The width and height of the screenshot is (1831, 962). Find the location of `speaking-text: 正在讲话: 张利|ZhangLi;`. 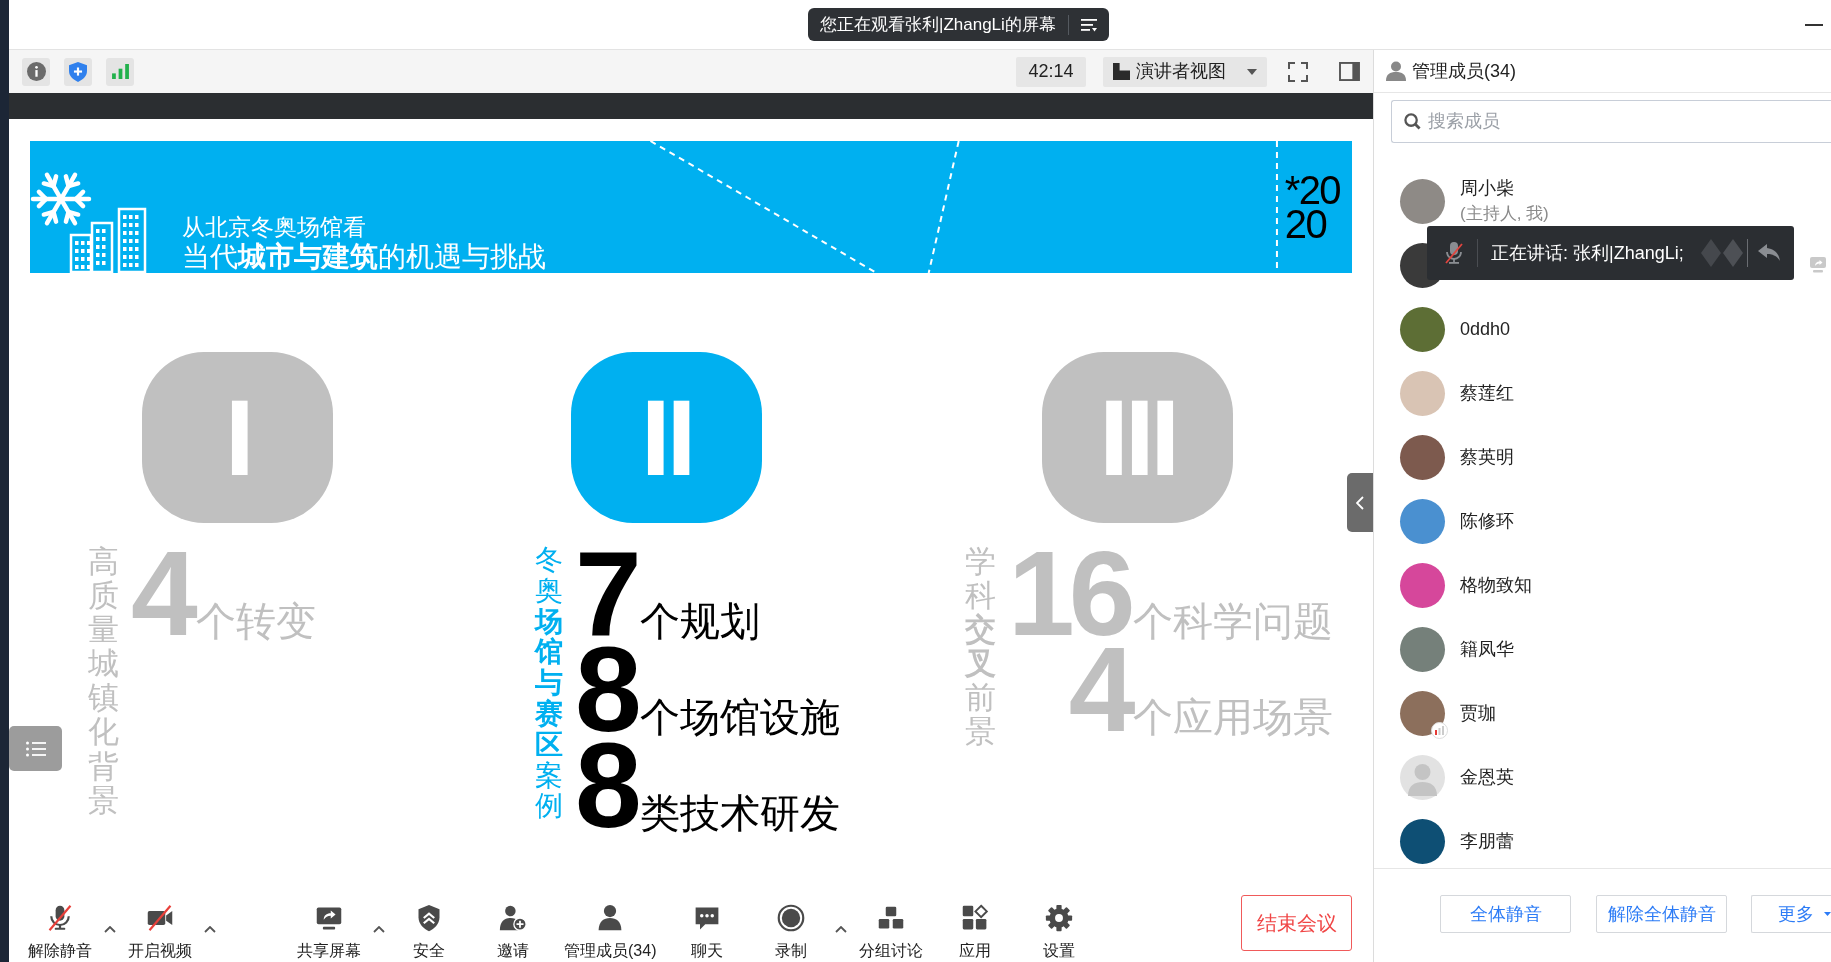

speaking-text: 正在讲话: 张利|ZhangLi; is located at coordinates (1587, 253).